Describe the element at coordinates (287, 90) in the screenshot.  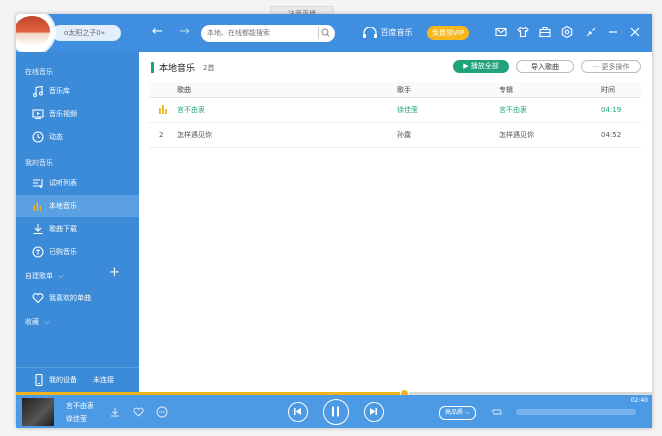
I see `col-song: 歌曲` at that location.